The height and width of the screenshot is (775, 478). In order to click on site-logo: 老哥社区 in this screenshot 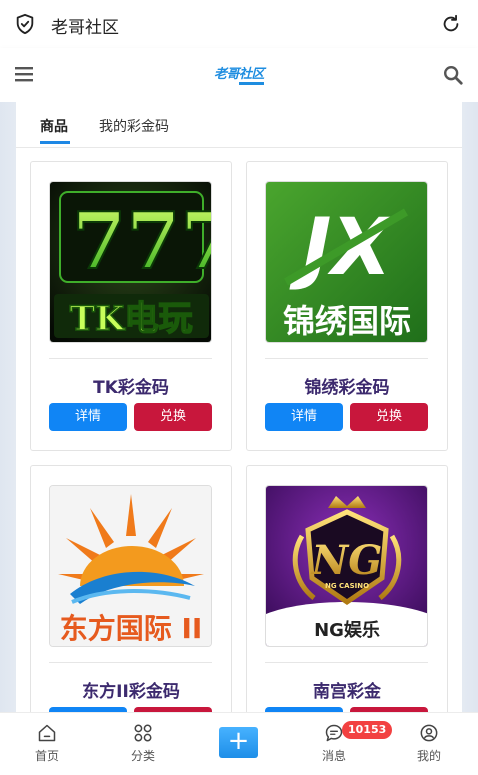, I will do `click(239, 75)`.